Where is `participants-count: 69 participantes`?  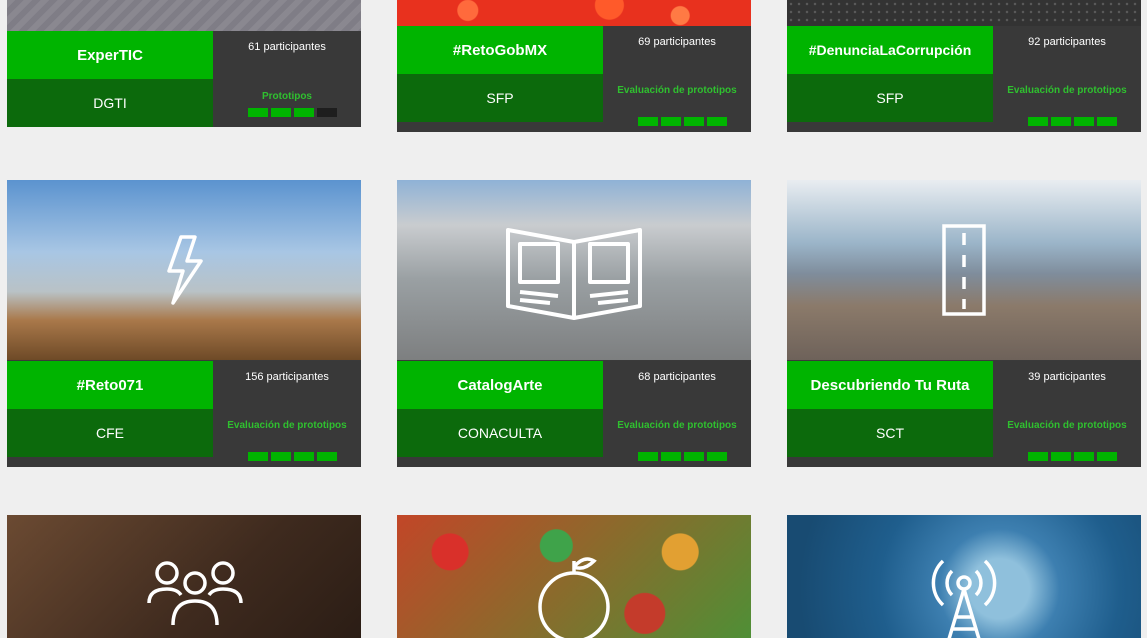
participants-count: 69 participantes is located at coordinates (677, 42).